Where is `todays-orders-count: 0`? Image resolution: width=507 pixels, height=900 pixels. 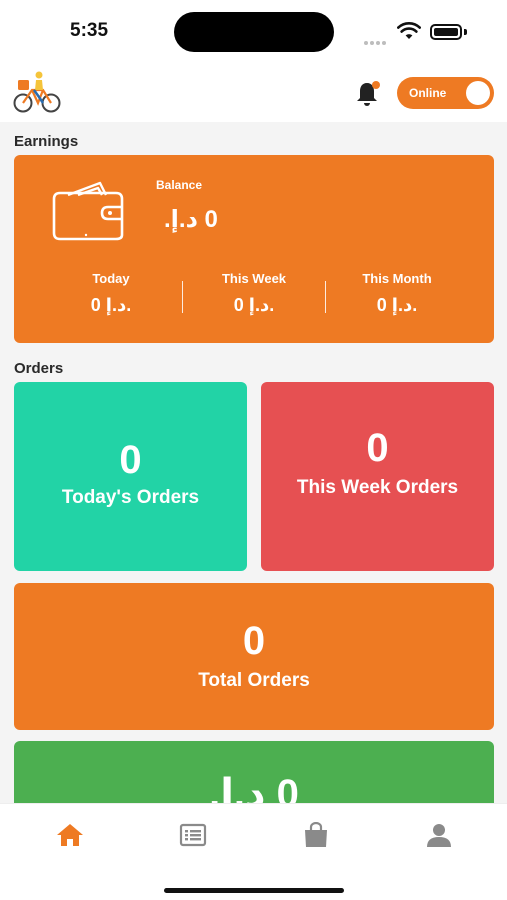
todays-orders-count: 0 is located at coordinates (130, 460).